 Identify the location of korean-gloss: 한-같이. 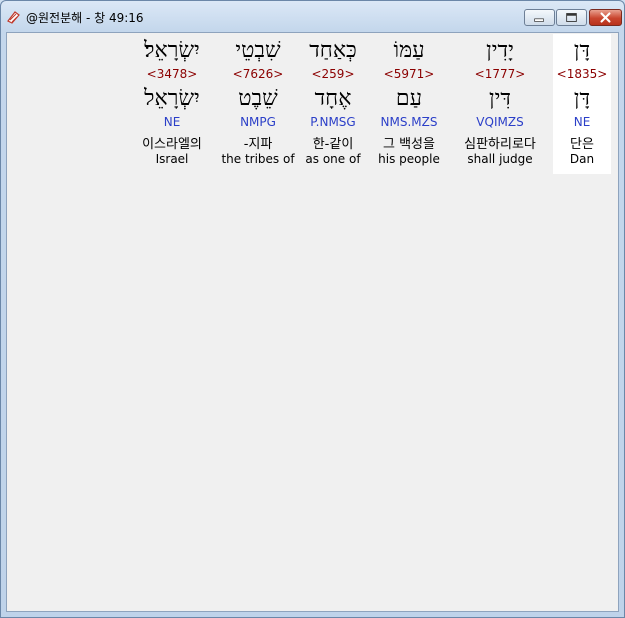
(333, 144).